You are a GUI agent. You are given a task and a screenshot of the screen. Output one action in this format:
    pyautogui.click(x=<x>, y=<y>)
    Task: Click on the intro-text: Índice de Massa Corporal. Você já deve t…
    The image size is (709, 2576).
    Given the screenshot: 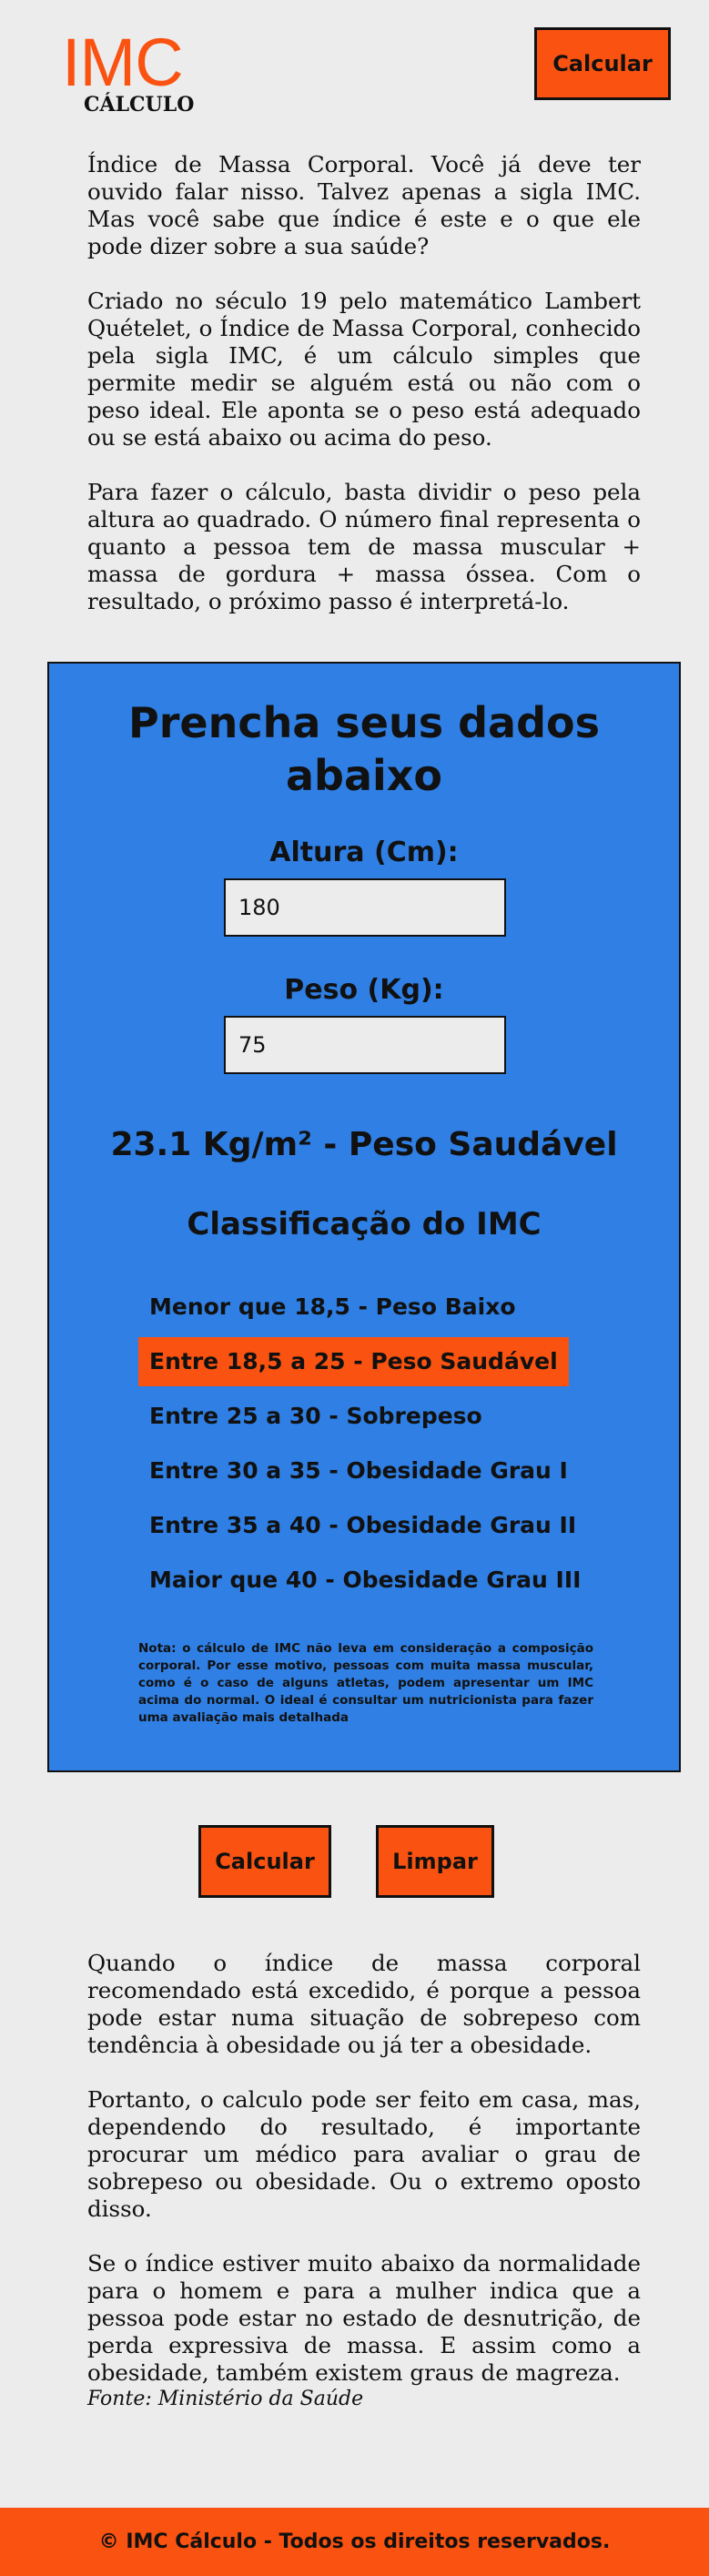 What is the action you would take?
    pyautogui.click(x=364, y=397)
    